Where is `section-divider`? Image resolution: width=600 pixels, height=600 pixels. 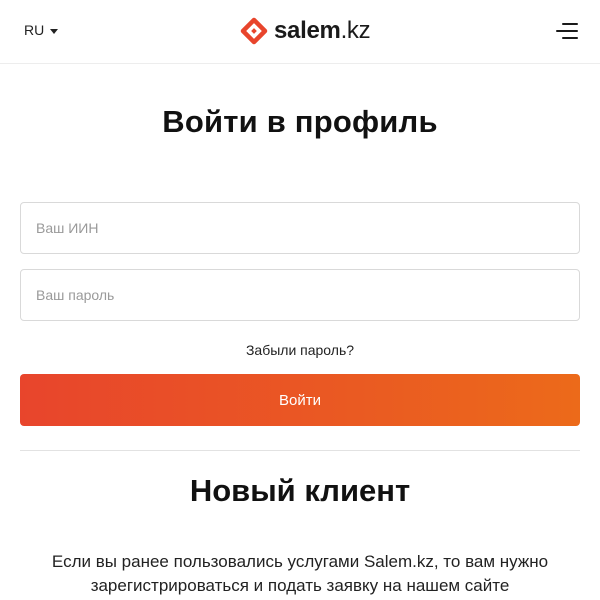 section-divider is located at coordinates (300, 450).